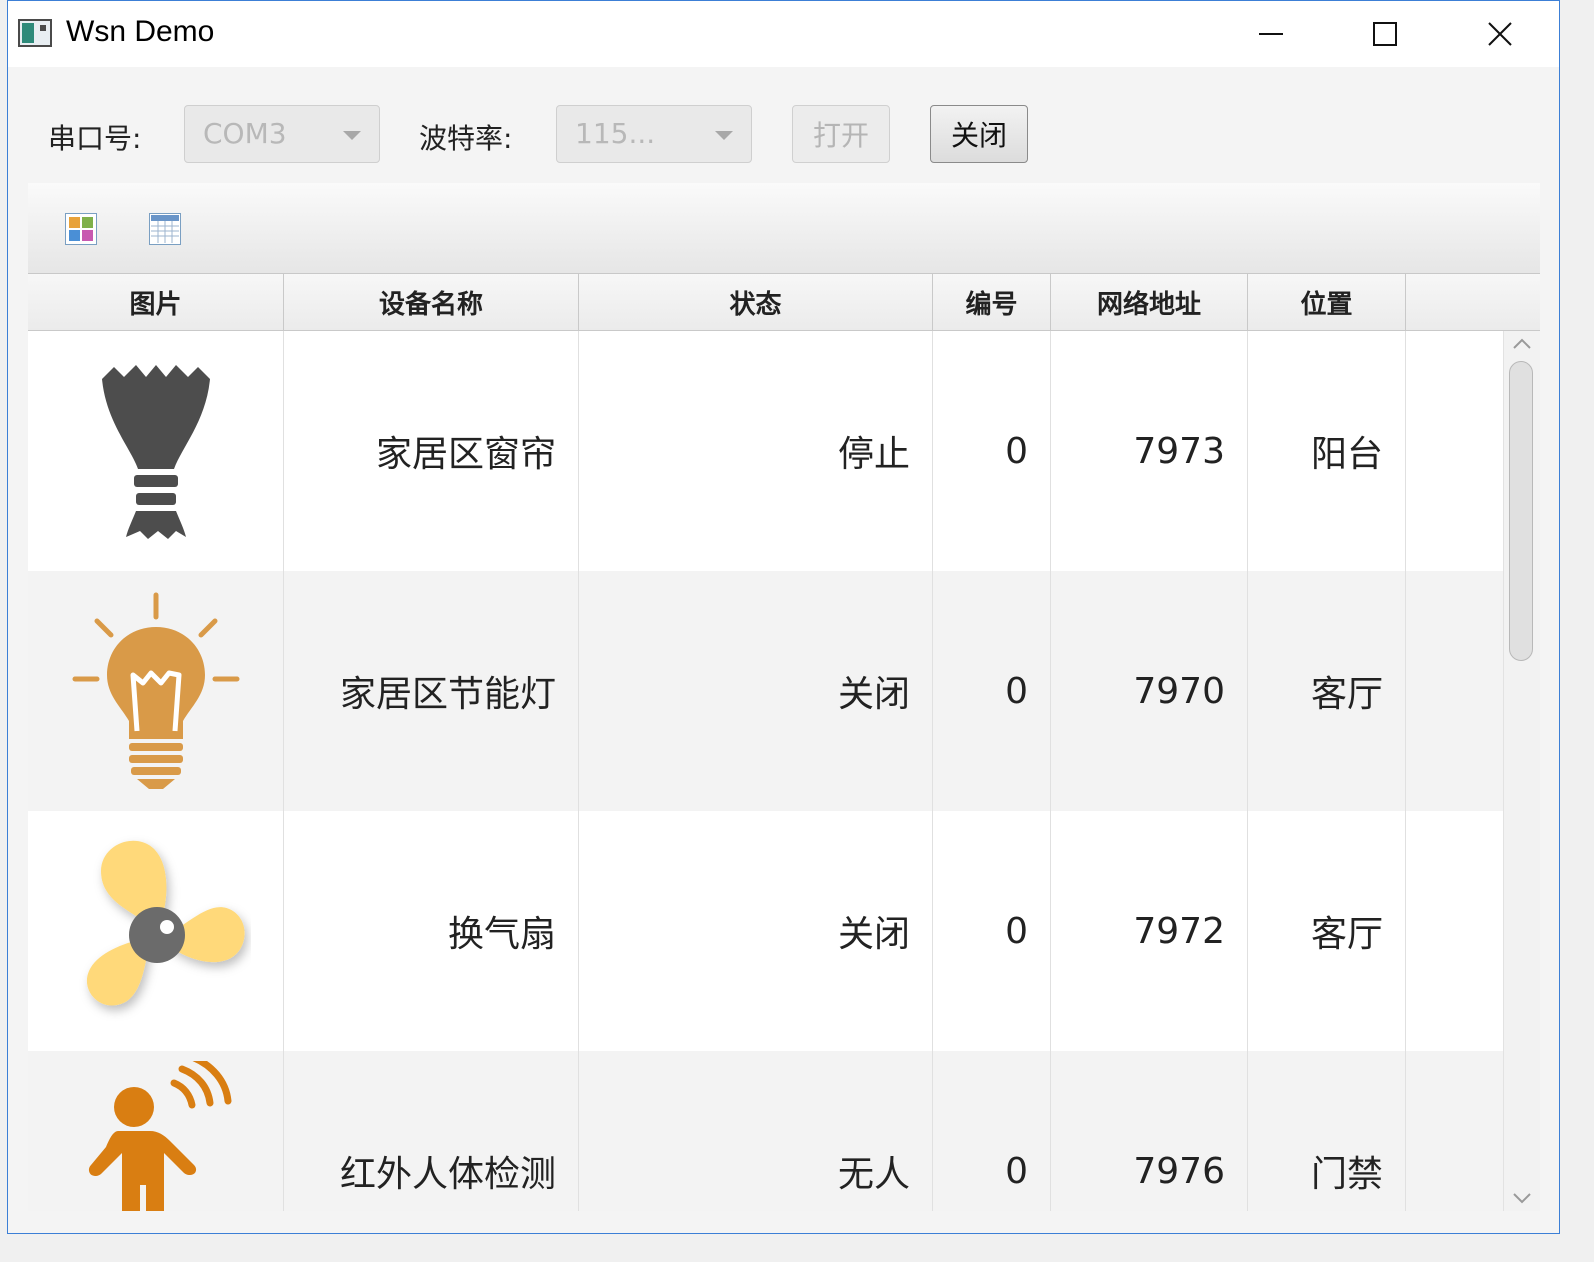 The image size is (1594, 1262). I want to click on title-bar: Wsn Demo, so click(783, 34).